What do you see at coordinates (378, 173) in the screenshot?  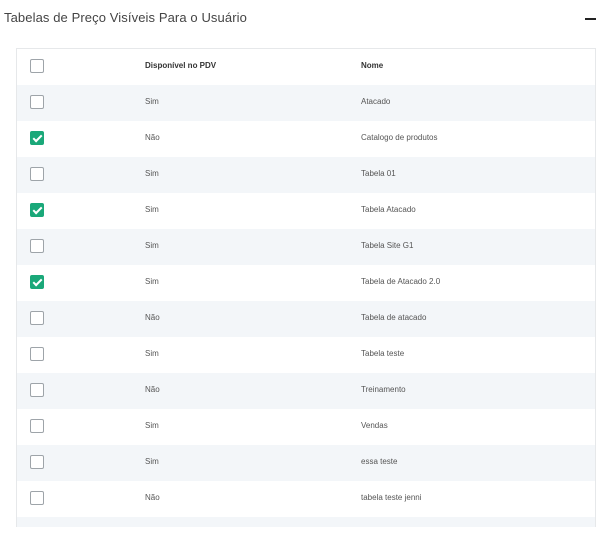 I see `cell-name: Tabela 01` at bounding box center [378, 173].